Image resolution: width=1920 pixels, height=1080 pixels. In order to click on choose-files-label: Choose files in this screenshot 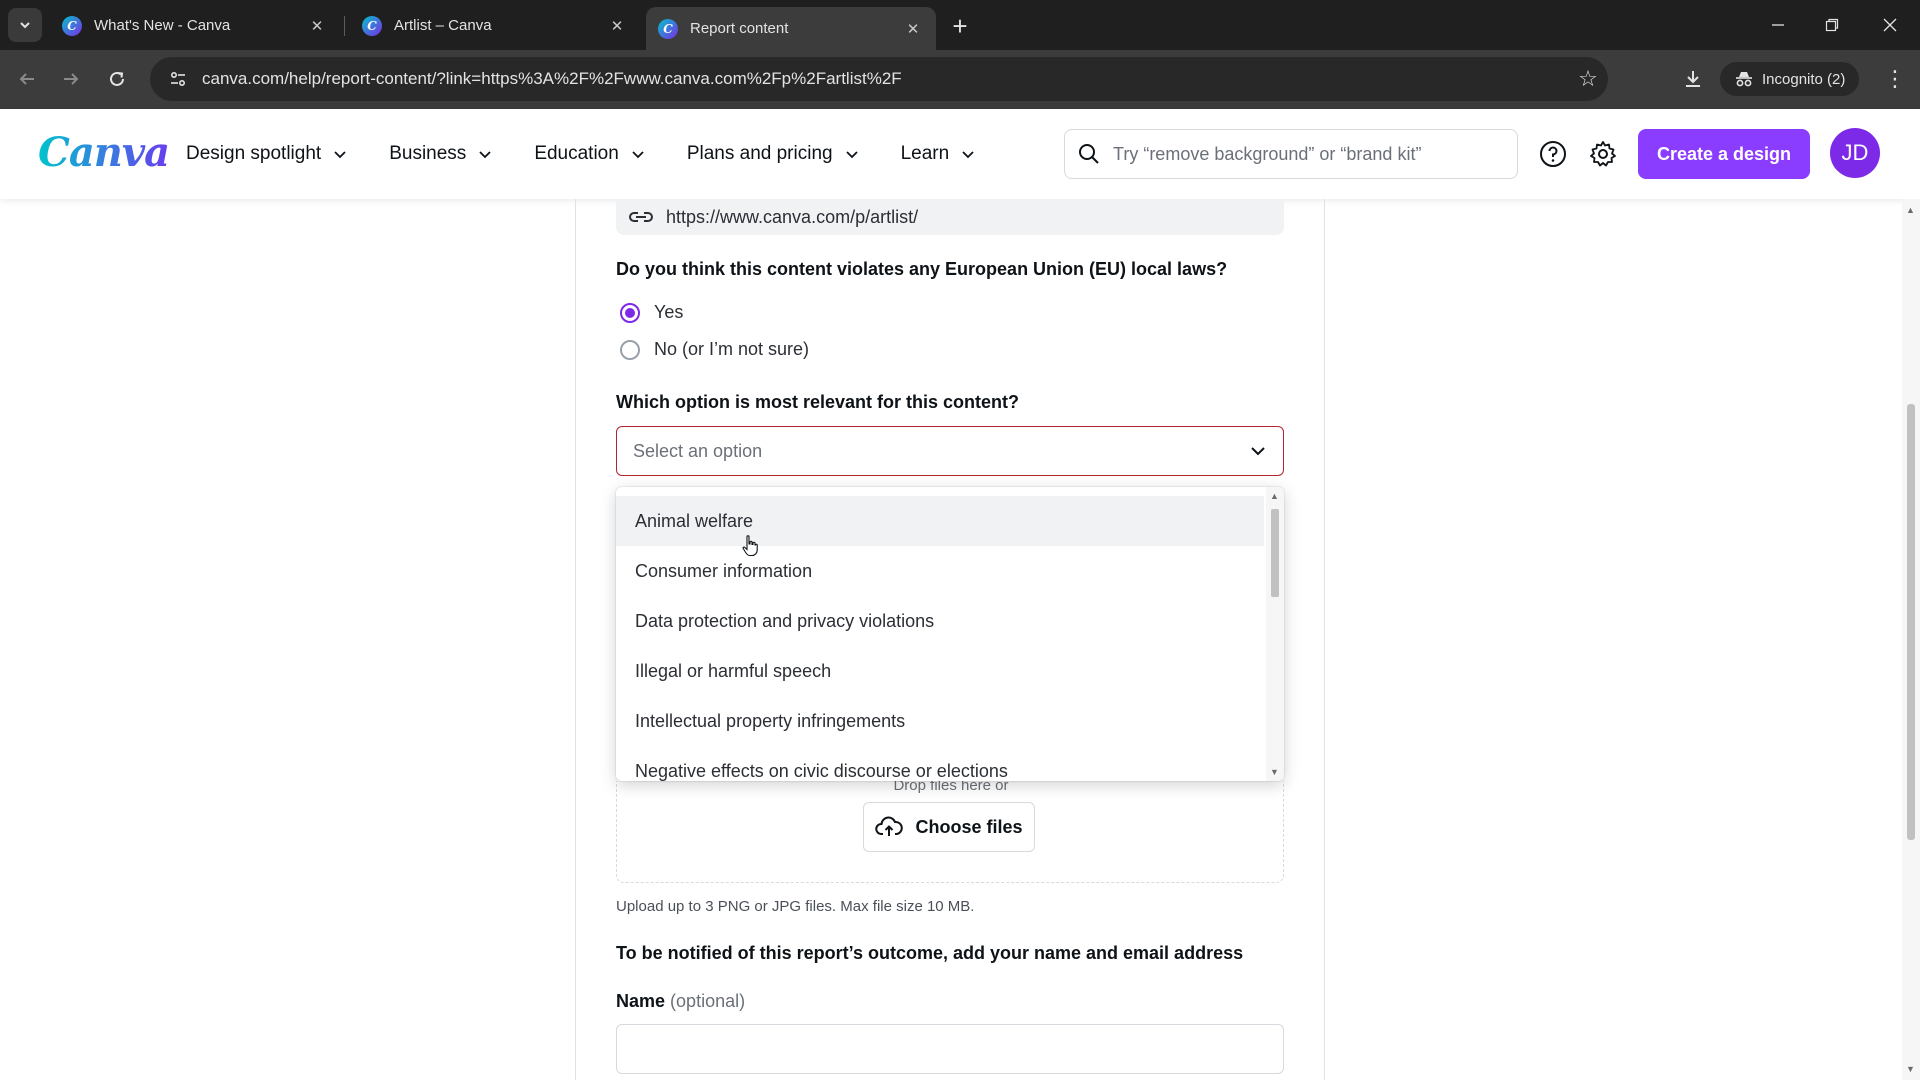, I will do `click(969, 826)`.